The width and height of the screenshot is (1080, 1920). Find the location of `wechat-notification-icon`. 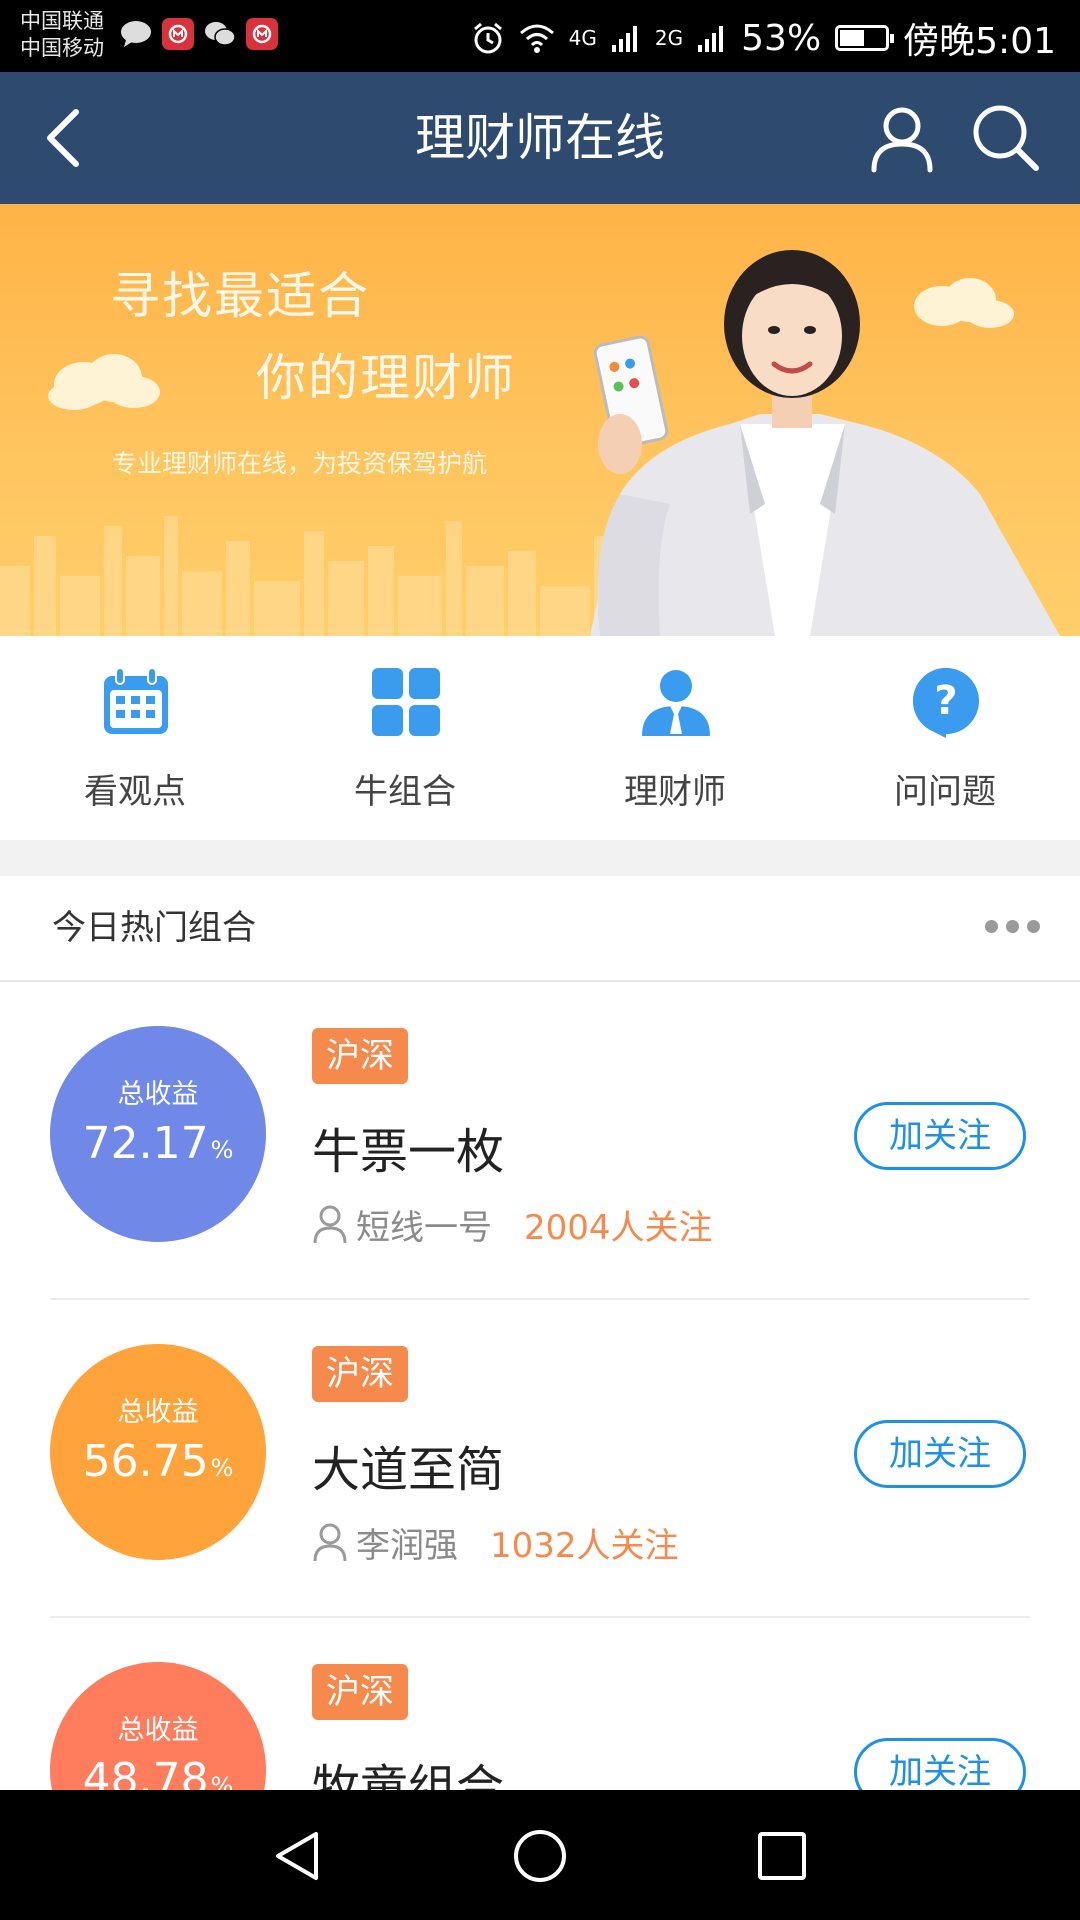

wechat-notification-icon is located at coordinates (220, 34).